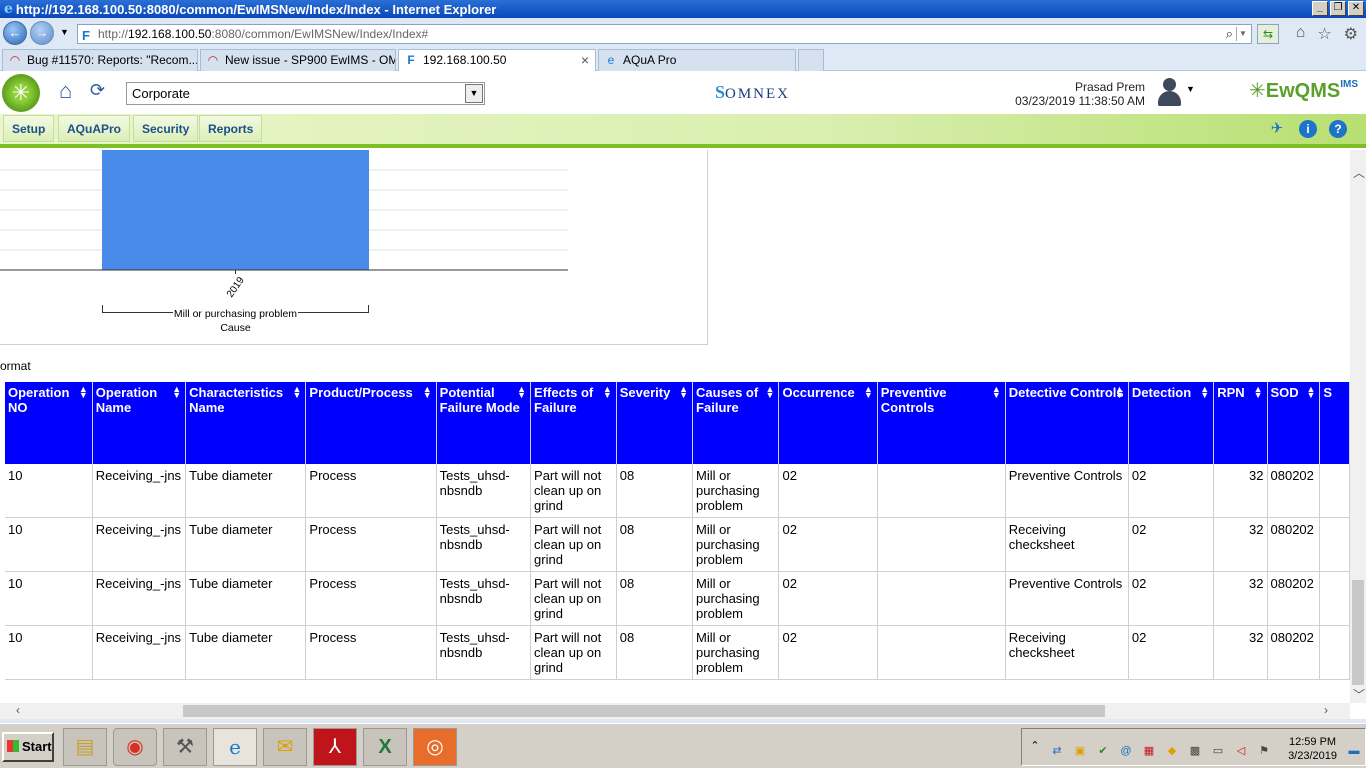  Describe the element at coordinates (1169, 91) in the screenshot. I see `user-avatar-icon` at that location.